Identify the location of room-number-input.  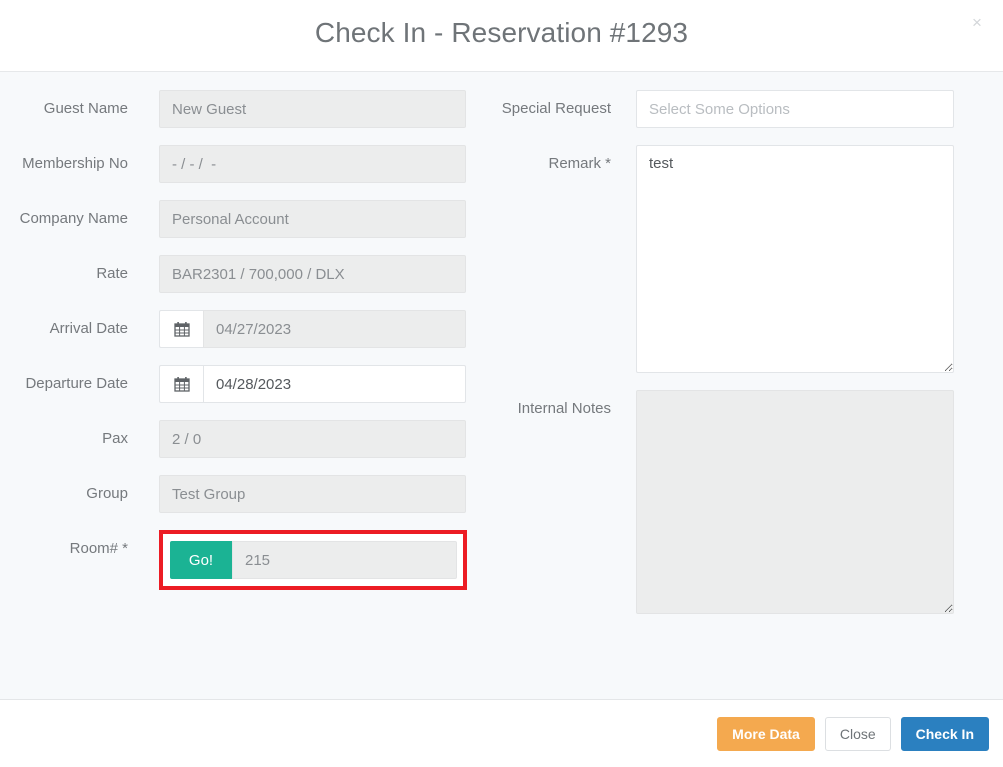
(344, 560).